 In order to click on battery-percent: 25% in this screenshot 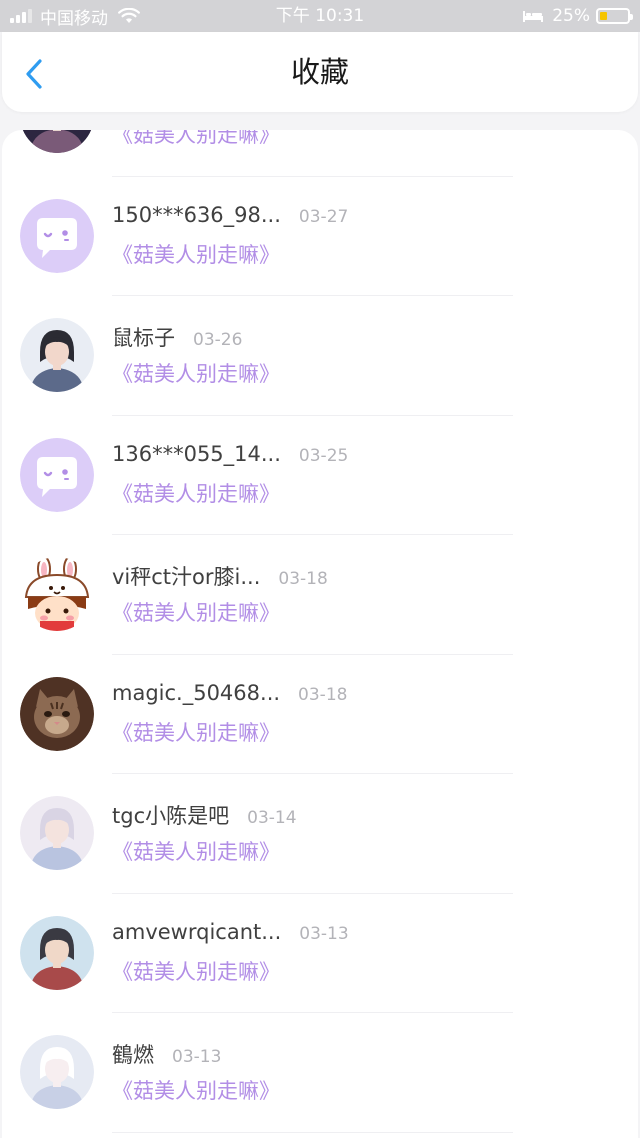, I will do `click(571, 16)`.